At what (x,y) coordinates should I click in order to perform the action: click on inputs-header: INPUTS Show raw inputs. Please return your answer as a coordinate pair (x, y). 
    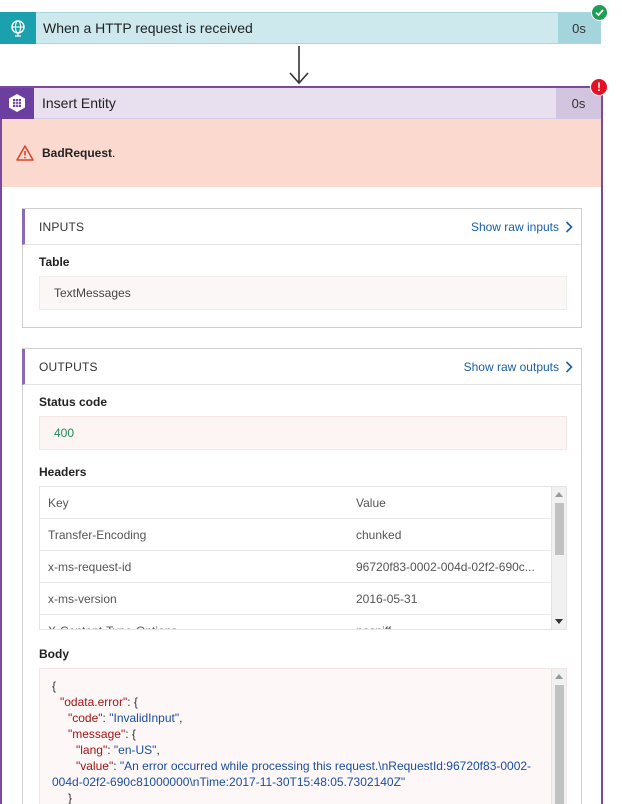
    Looking at the image, I should click on (301, 227).